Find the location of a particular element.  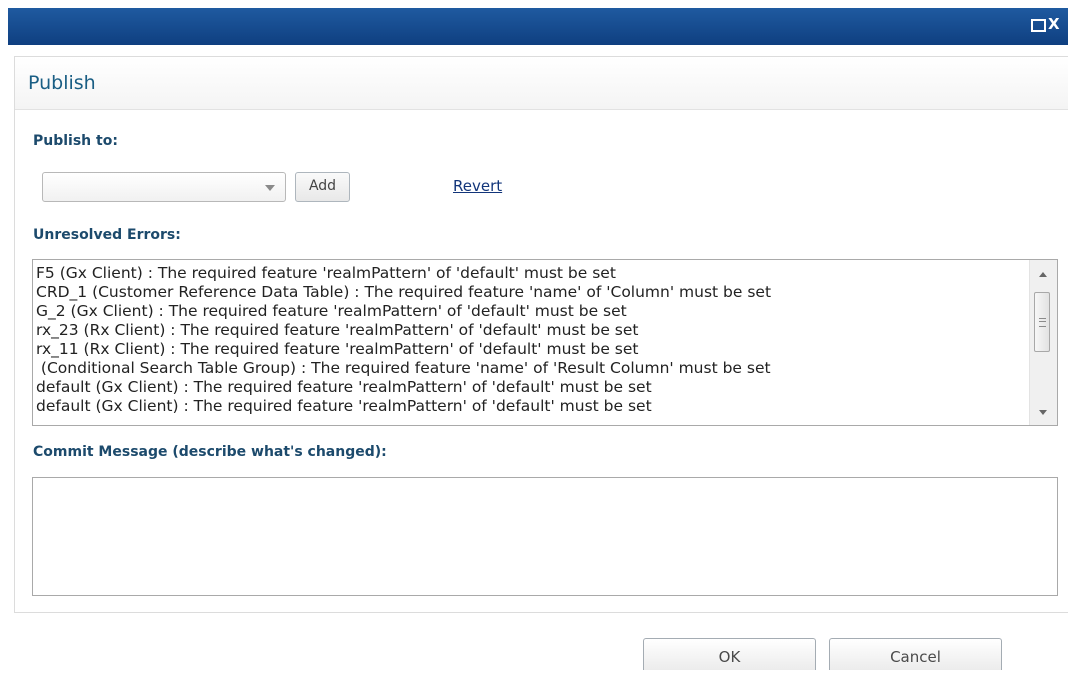

window-titlebar is located at coordinates (538, 26).